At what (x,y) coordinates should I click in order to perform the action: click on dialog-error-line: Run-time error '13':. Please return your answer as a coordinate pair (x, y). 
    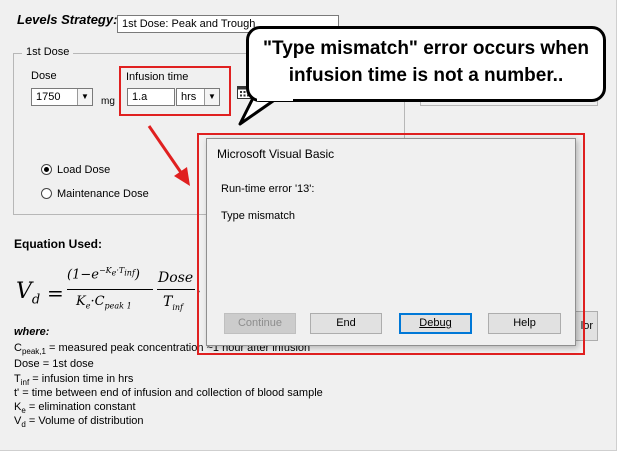
    Looking at the image, I should click on (268, 189).